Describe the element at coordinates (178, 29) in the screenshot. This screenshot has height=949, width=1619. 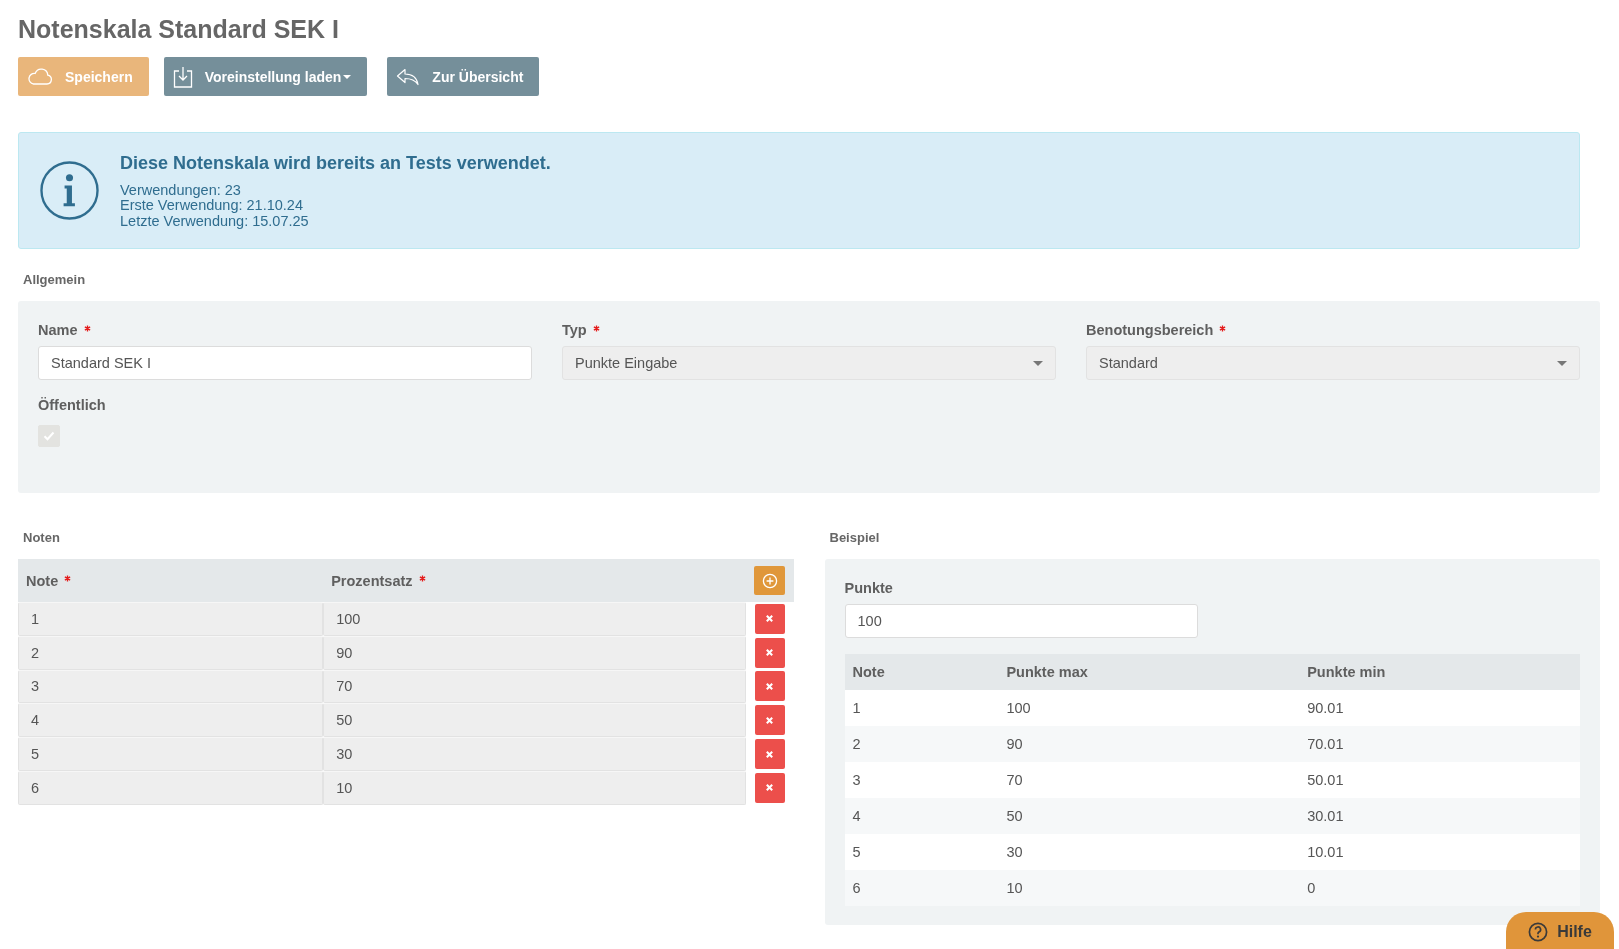
I see `page-title: Notenskala Standard SEK I` at that location.